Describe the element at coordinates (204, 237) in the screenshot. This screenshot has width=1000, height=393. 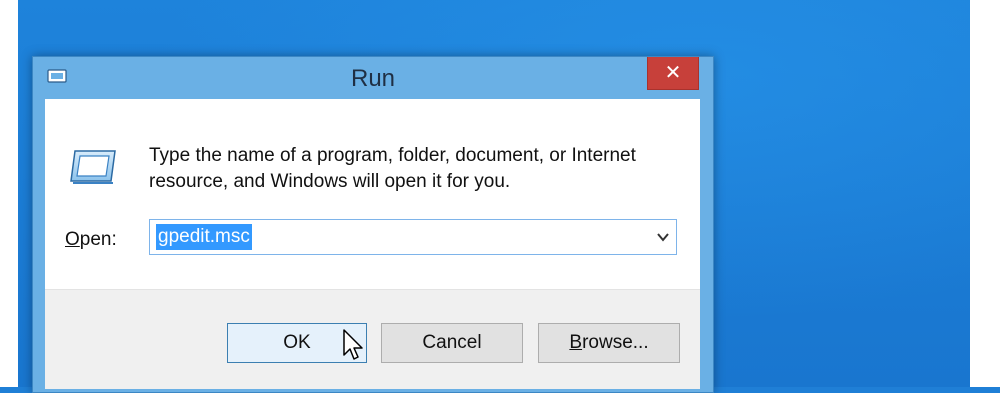
I see `open-input: gpedit.msc` at that location.